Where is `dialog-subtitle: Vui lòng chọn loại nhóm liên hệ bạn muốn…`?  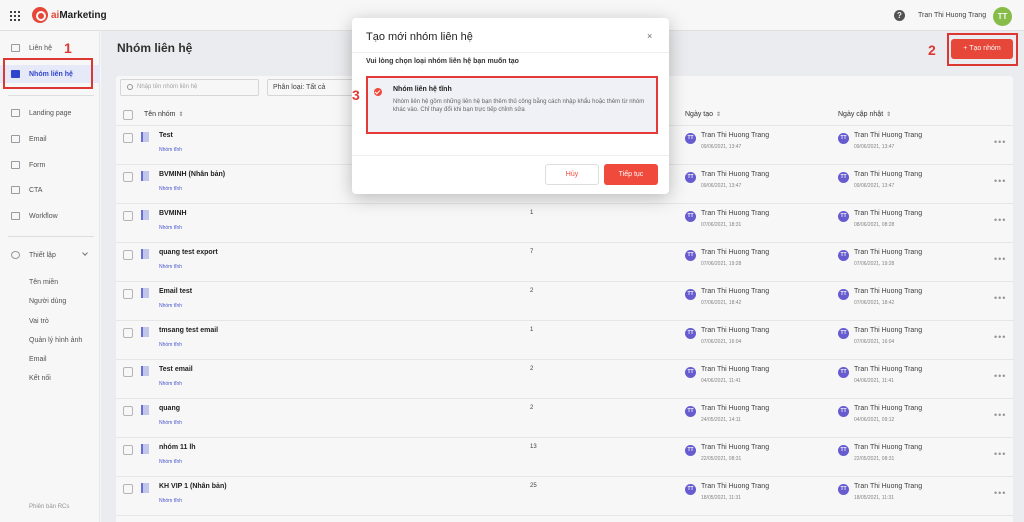
dialog-subtitle: Vui lòng chọn loại nhóm liên hệ bạn muốn… is located at coordinates (442, 61).